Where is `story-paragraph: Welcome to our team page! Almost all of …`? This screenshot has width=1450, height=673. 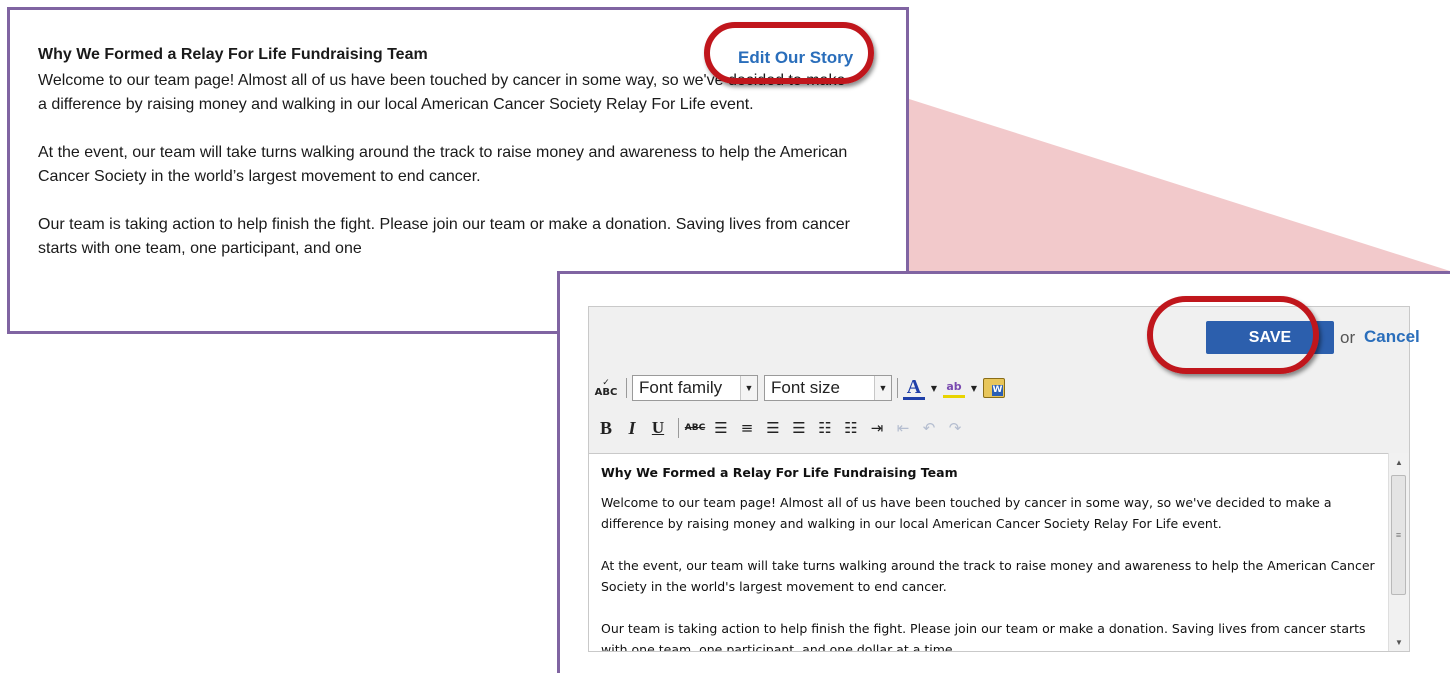 story-paragraph: Welcome to our team page! Almost all of … is located at coordinates (442, 92).